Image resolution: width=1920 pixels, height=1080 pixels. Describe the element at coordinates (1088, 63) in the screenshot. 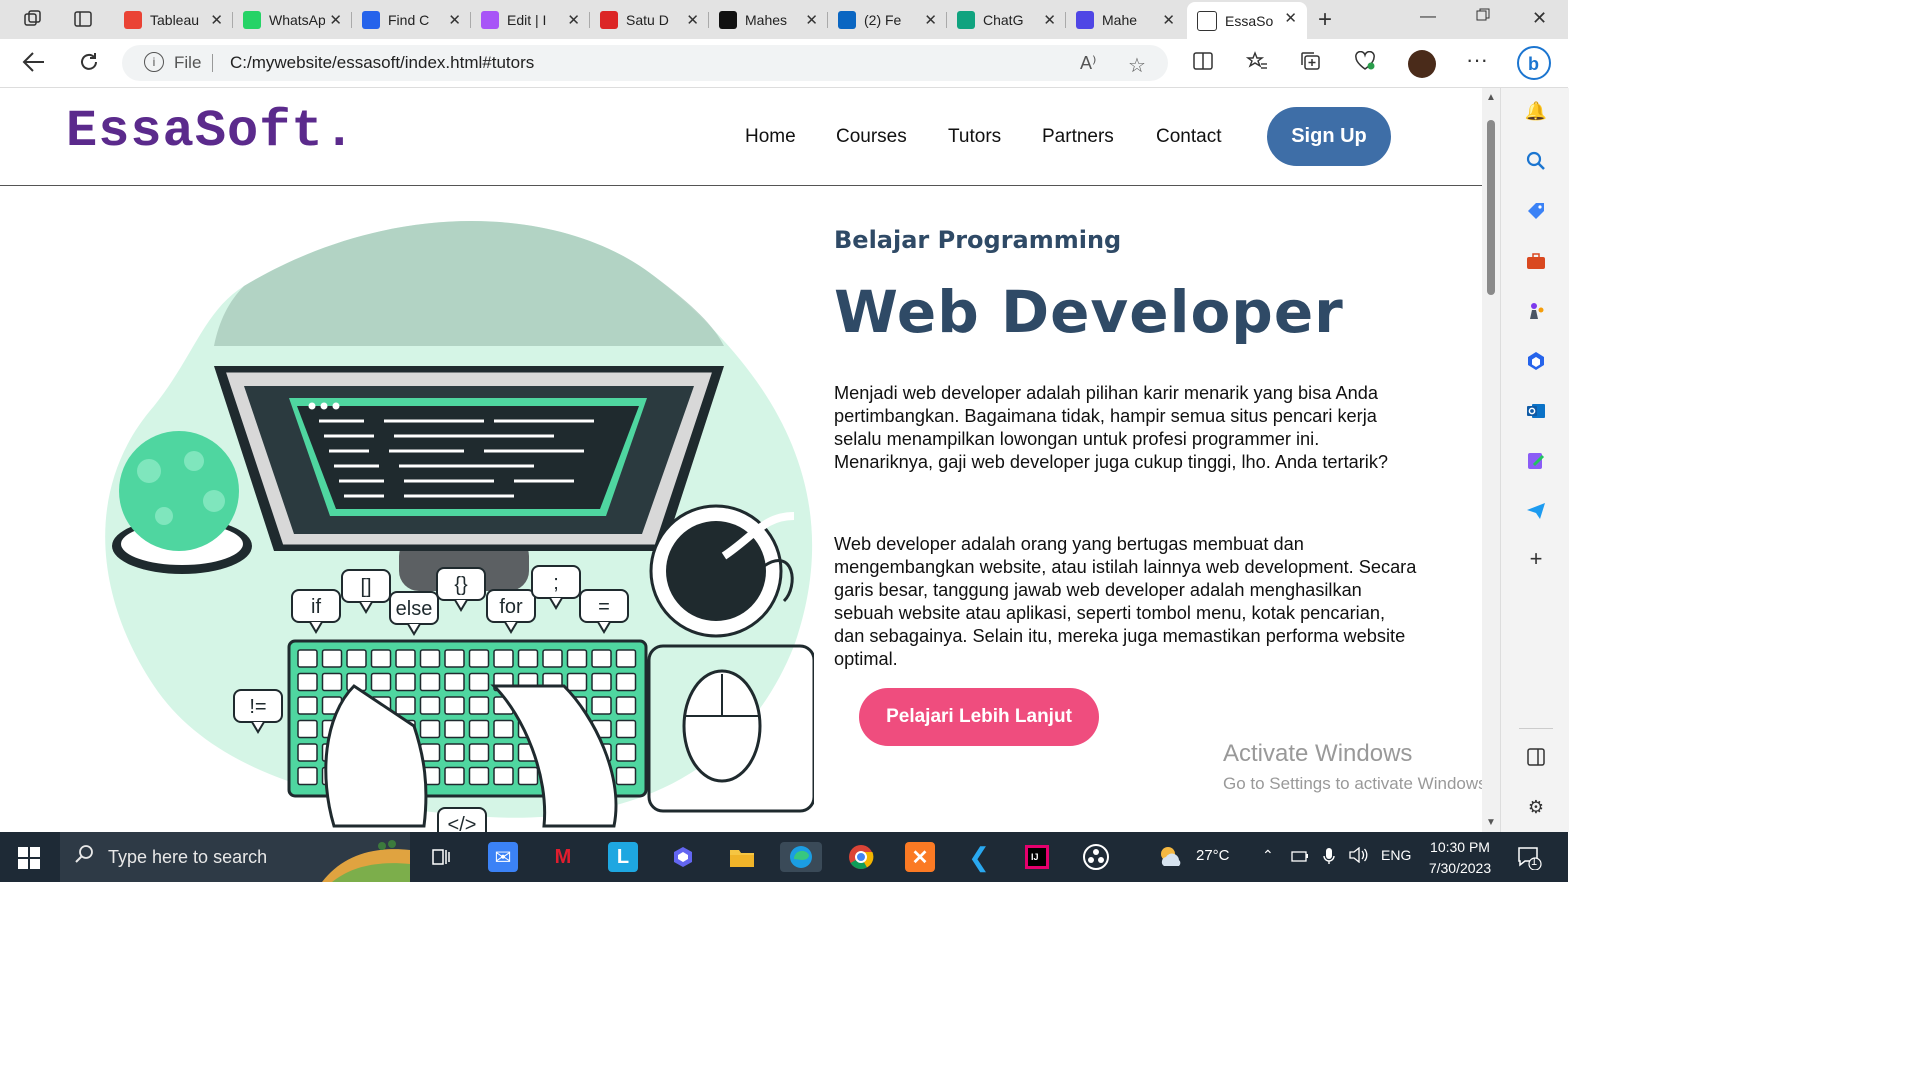

I see `read-aloud-icon: A⁾` at that location.